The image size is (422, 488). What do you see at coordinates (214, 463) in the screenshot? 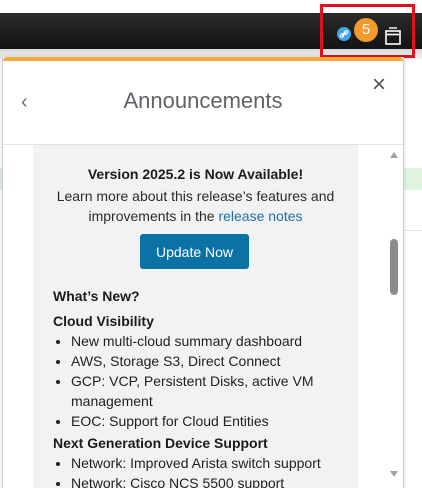
I see `list-item: Network: Improved Arista switch support` at bounding box center [214, 463].